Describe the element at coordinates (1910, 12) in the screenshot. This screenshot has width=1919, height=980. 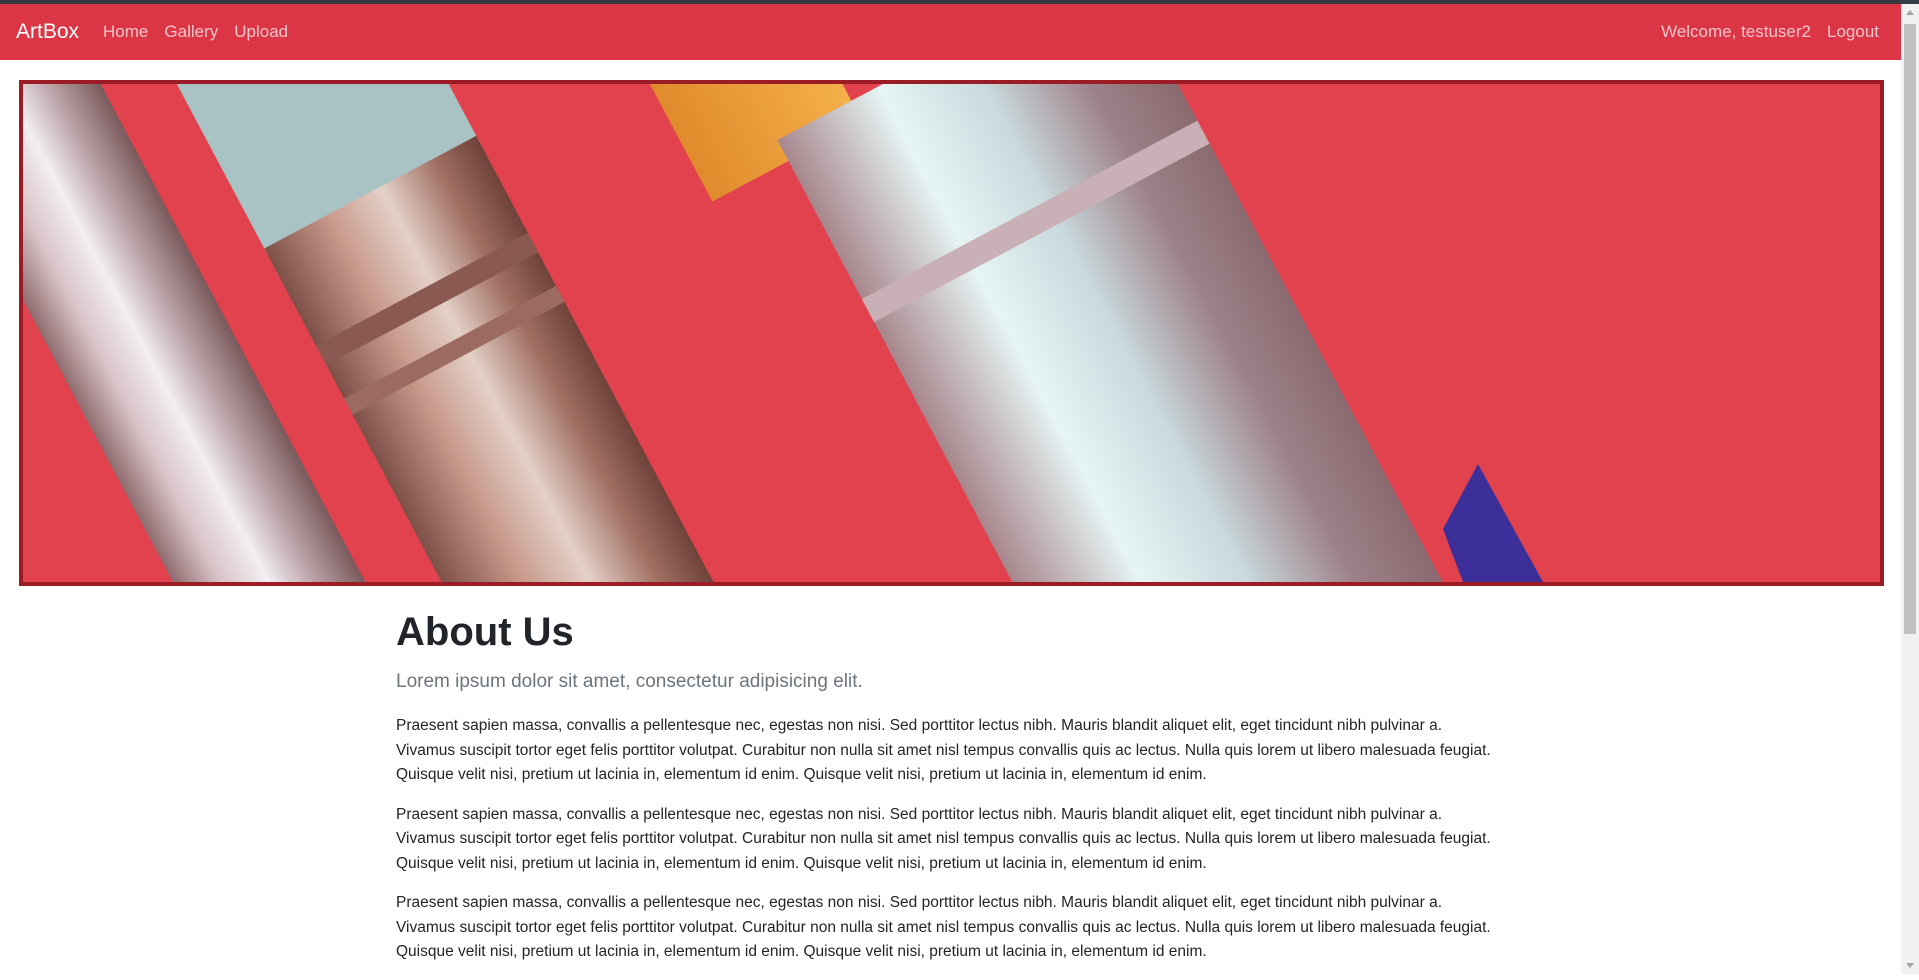
I see `scroll-up-arrow-icon` at that location.